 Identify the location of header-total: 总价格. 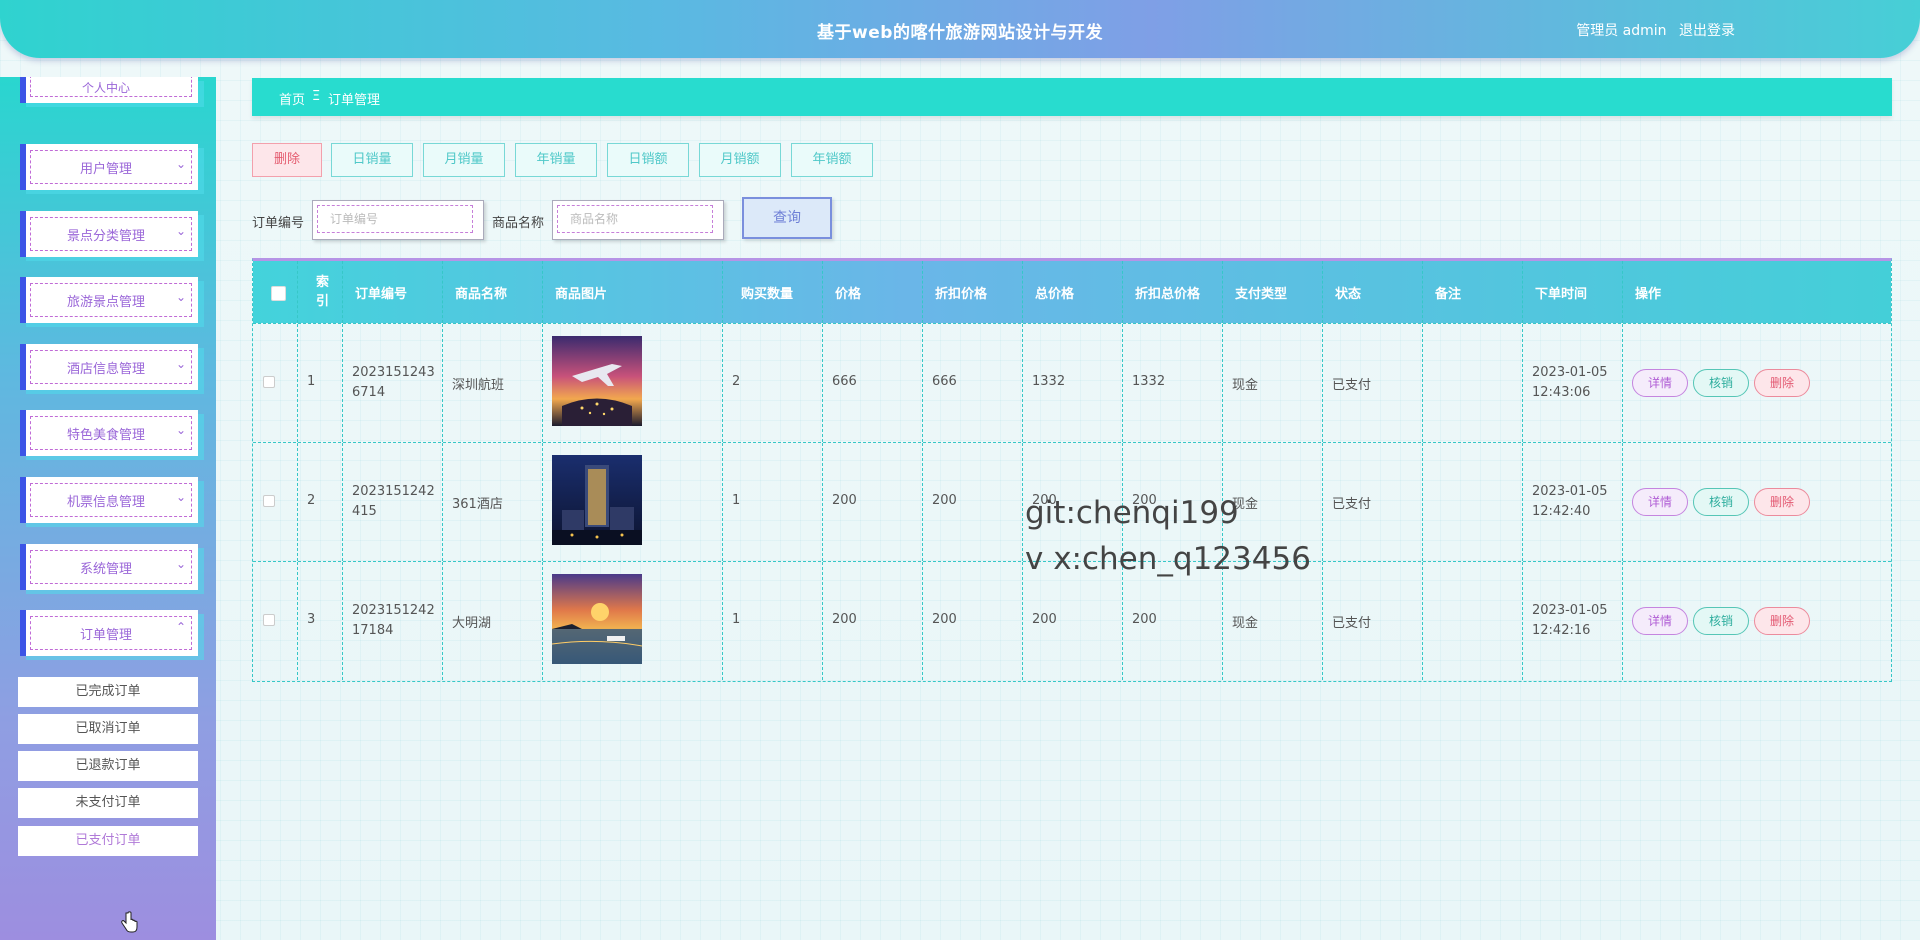
(1073, 292).